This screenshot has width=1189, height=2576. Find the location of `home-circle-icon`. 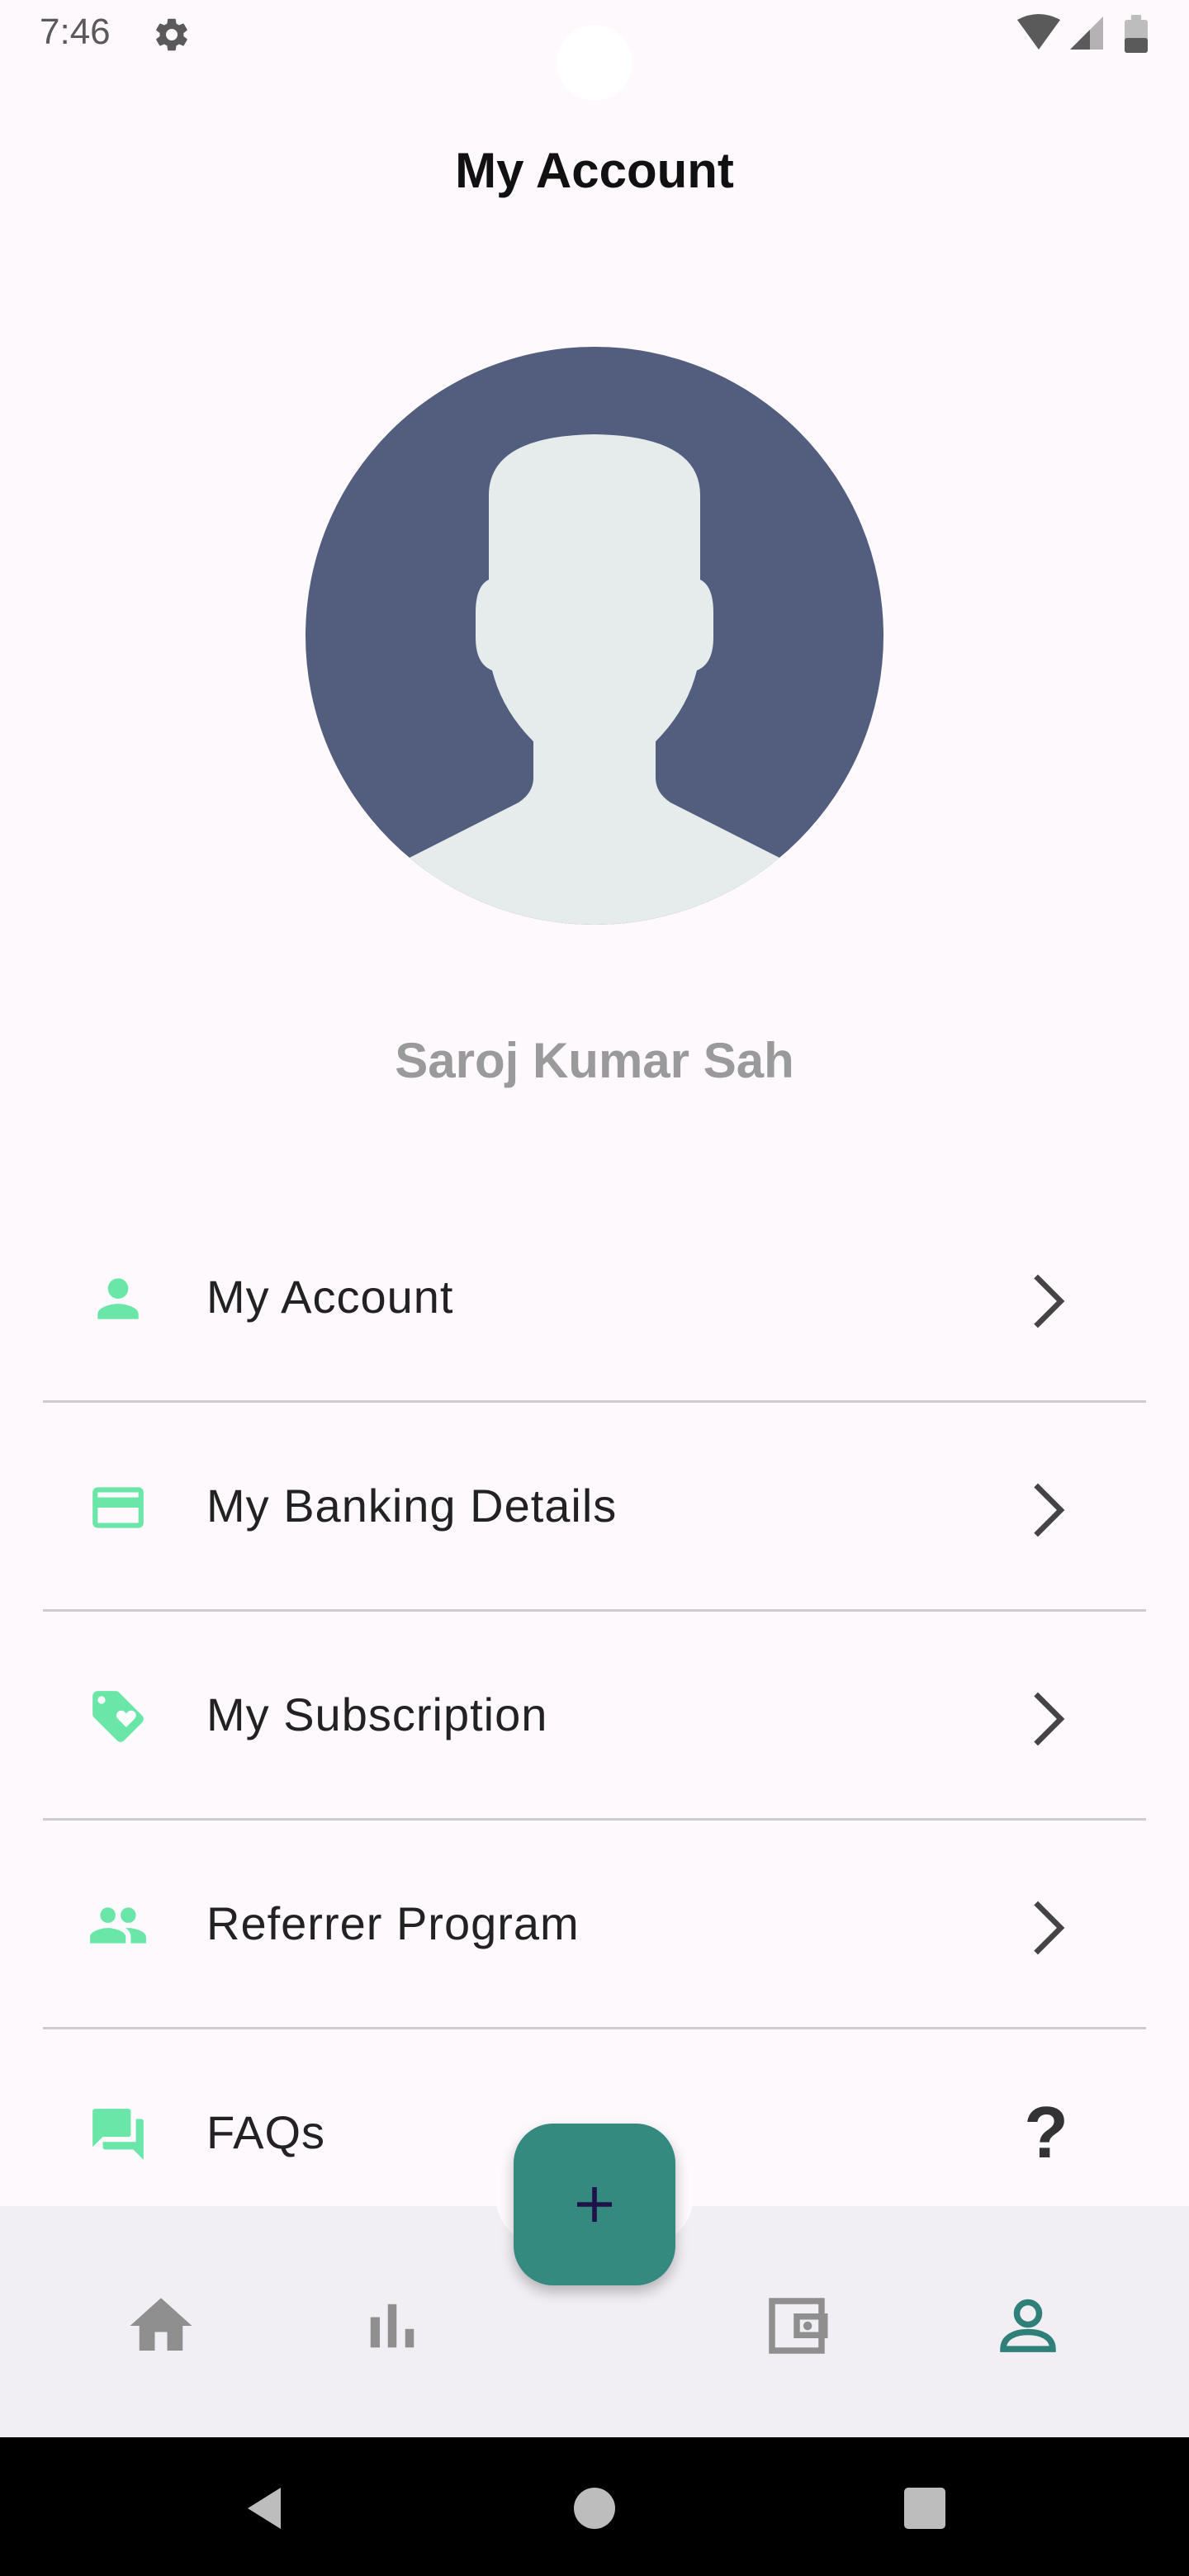

home-circle-icon is located at coordinates (594, 2508).